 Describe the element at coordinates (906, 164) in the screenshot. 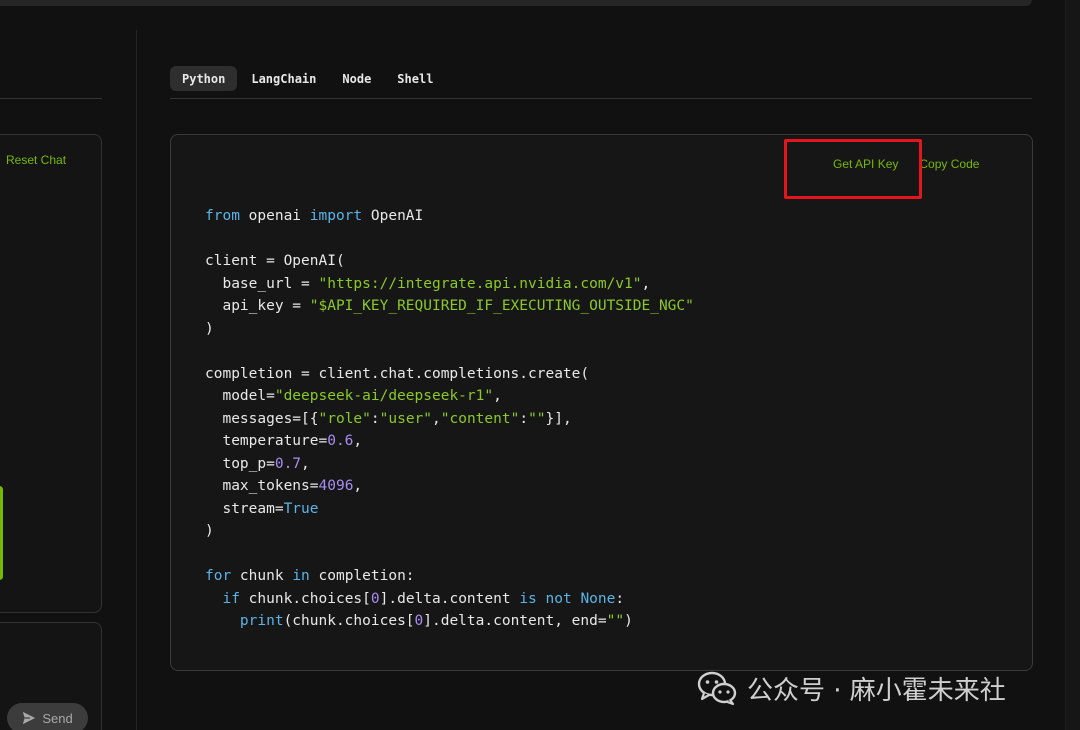

I see `code-card-actions: Get API Key Copy Code` at that location.